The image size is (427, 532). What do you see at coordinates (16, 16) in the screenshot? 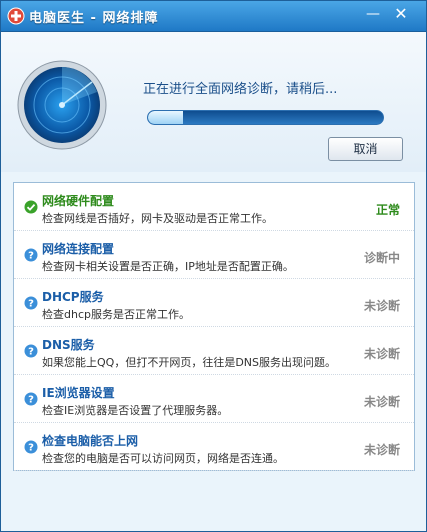
I see `doctor-app-icon` at bounding box center [16, 16].